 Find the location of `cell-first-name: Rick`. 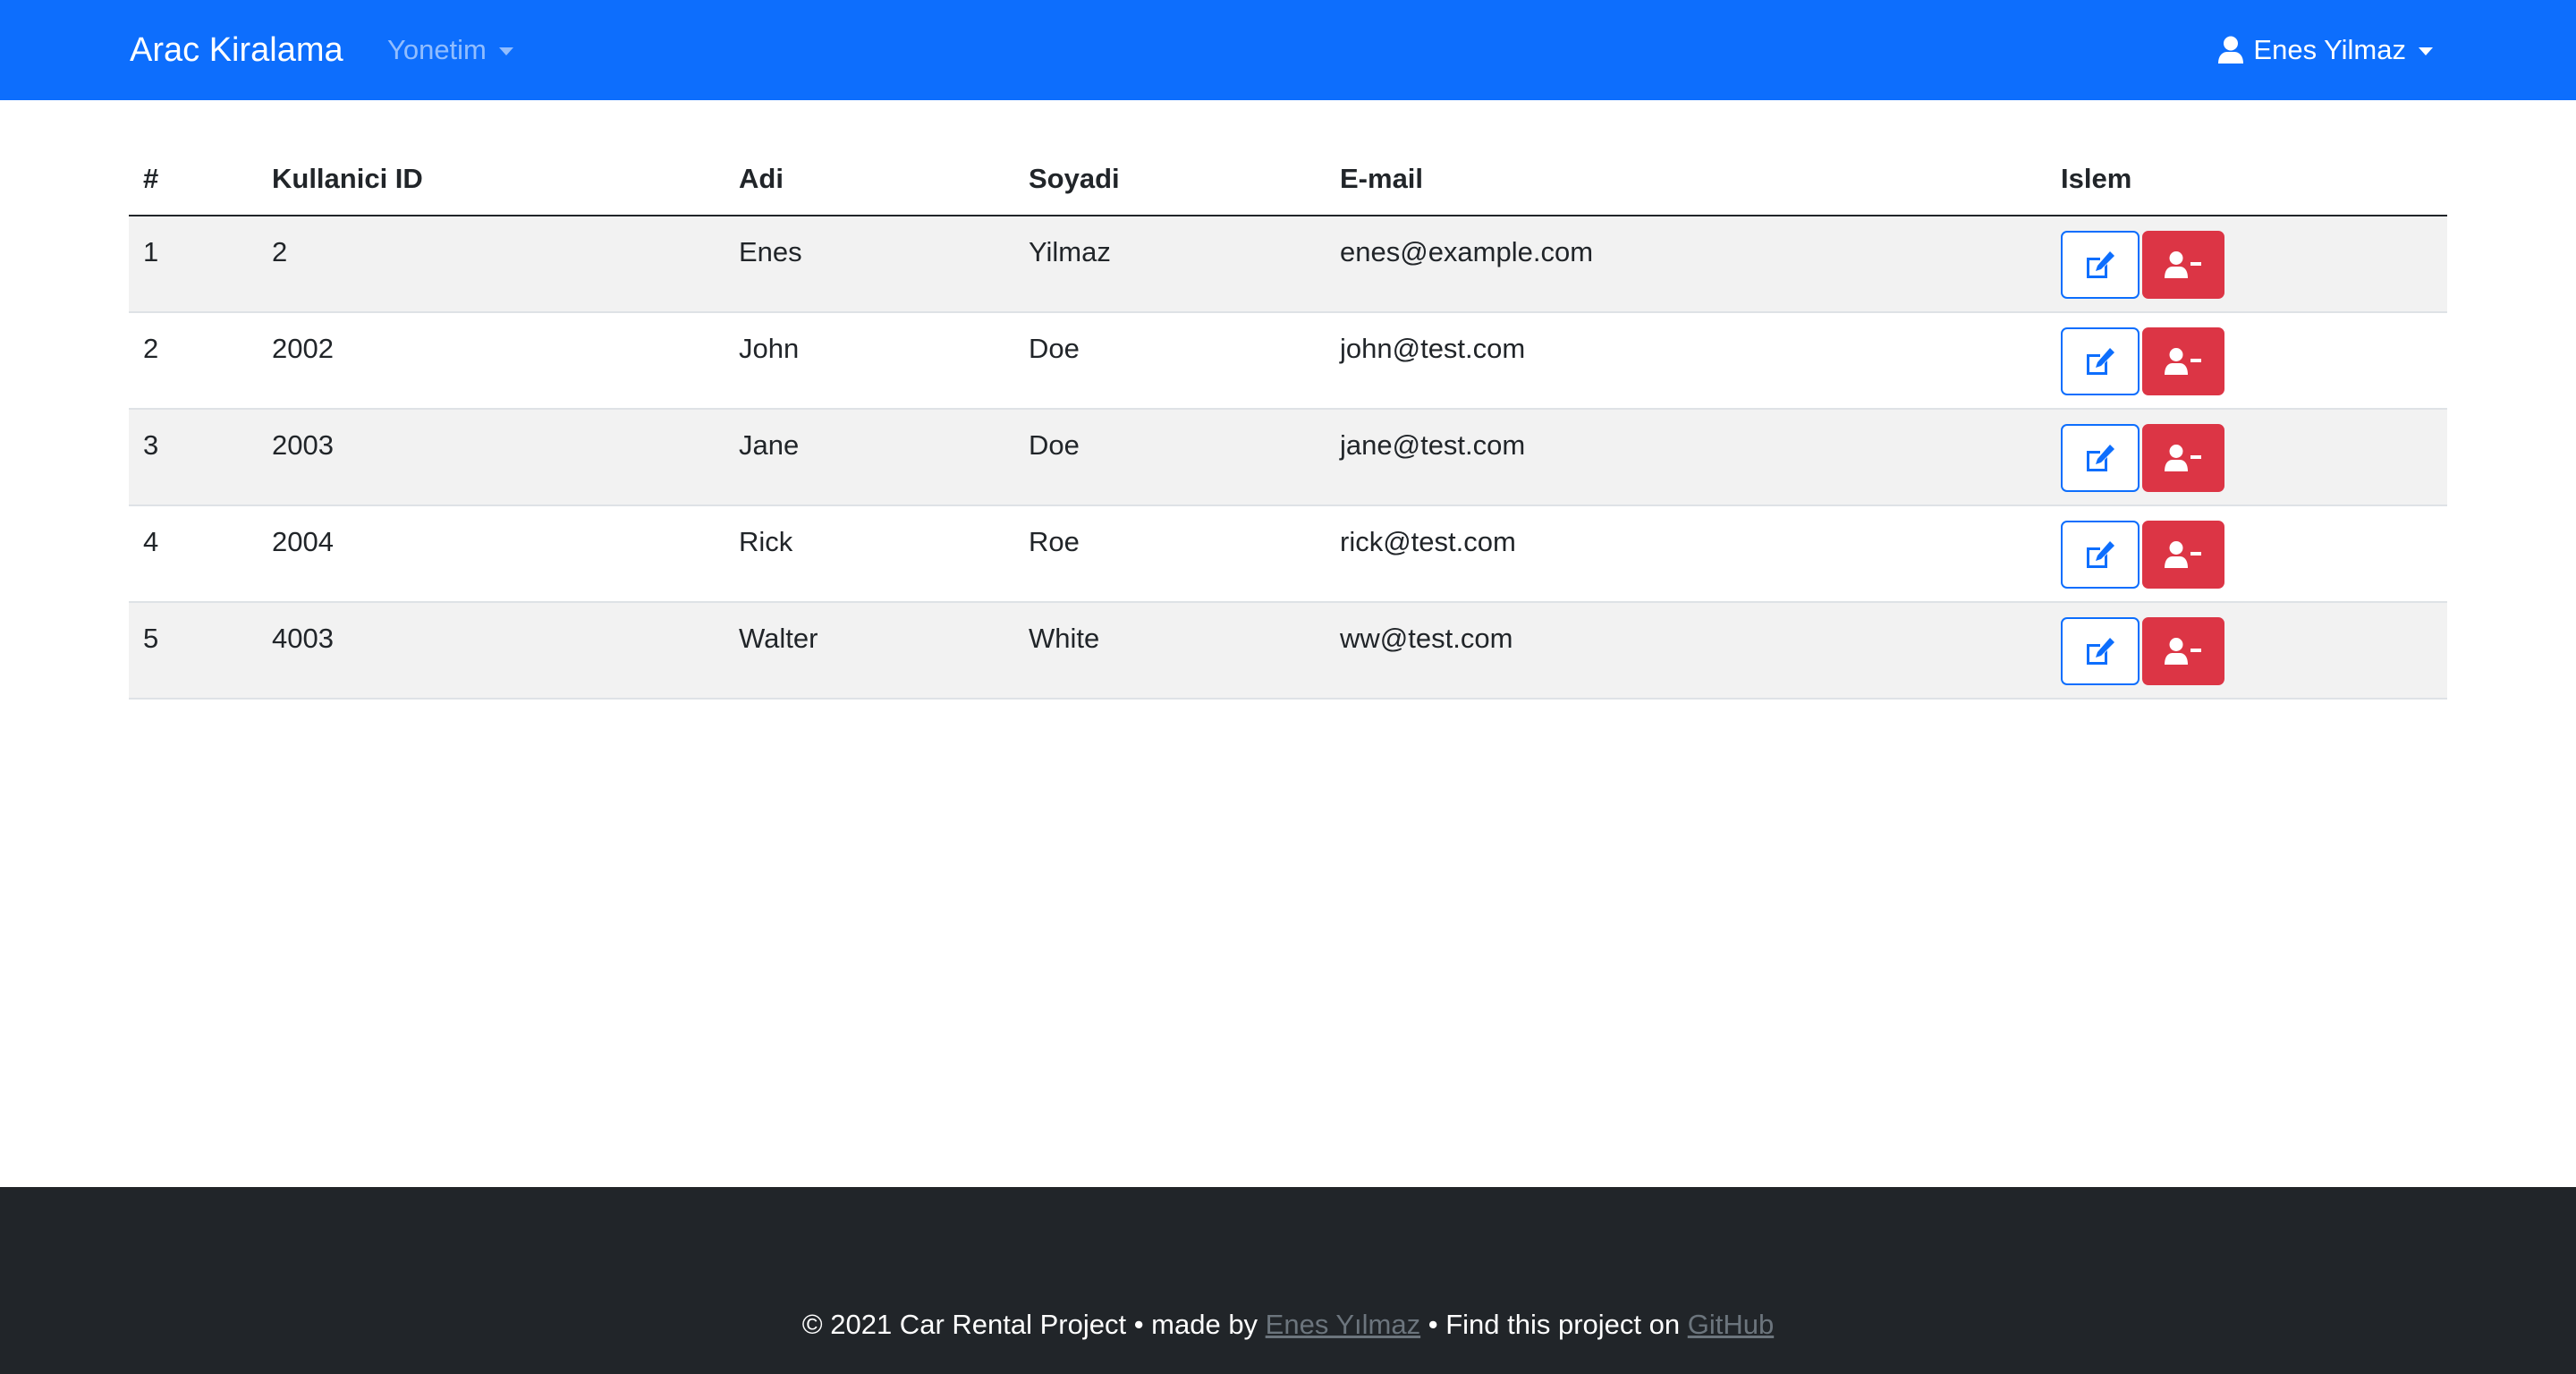

cell-first-name: Rick is located at coordinates (869, 554).